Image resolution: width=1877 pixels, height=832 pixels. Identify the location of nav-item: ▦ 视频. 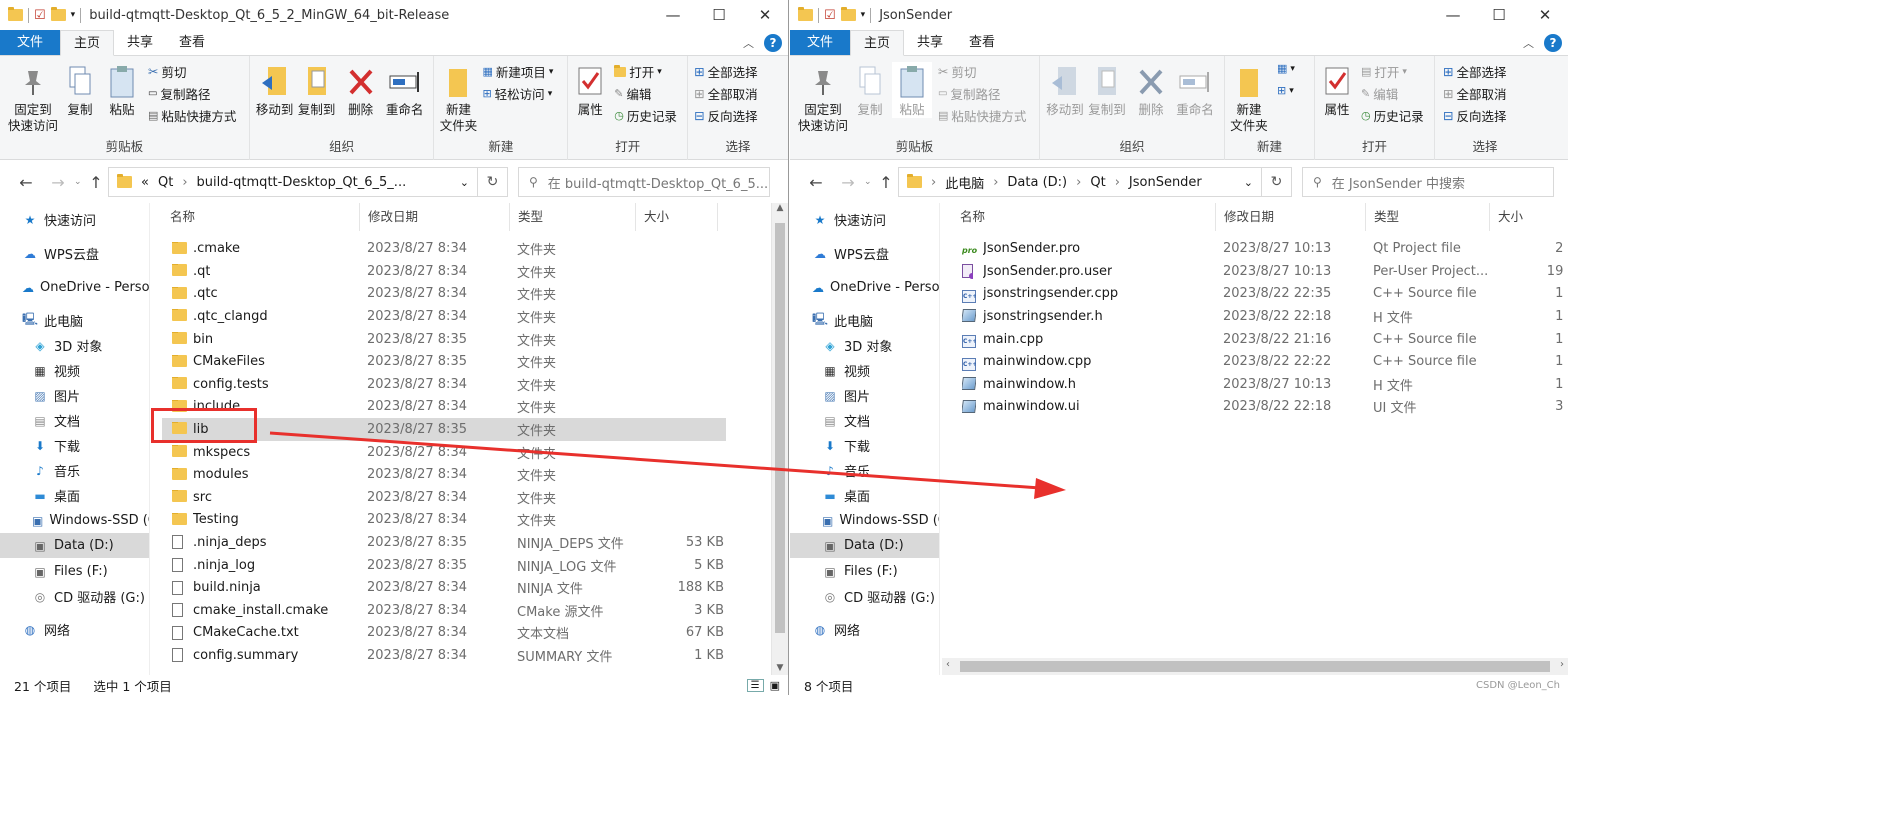
(864, 370).